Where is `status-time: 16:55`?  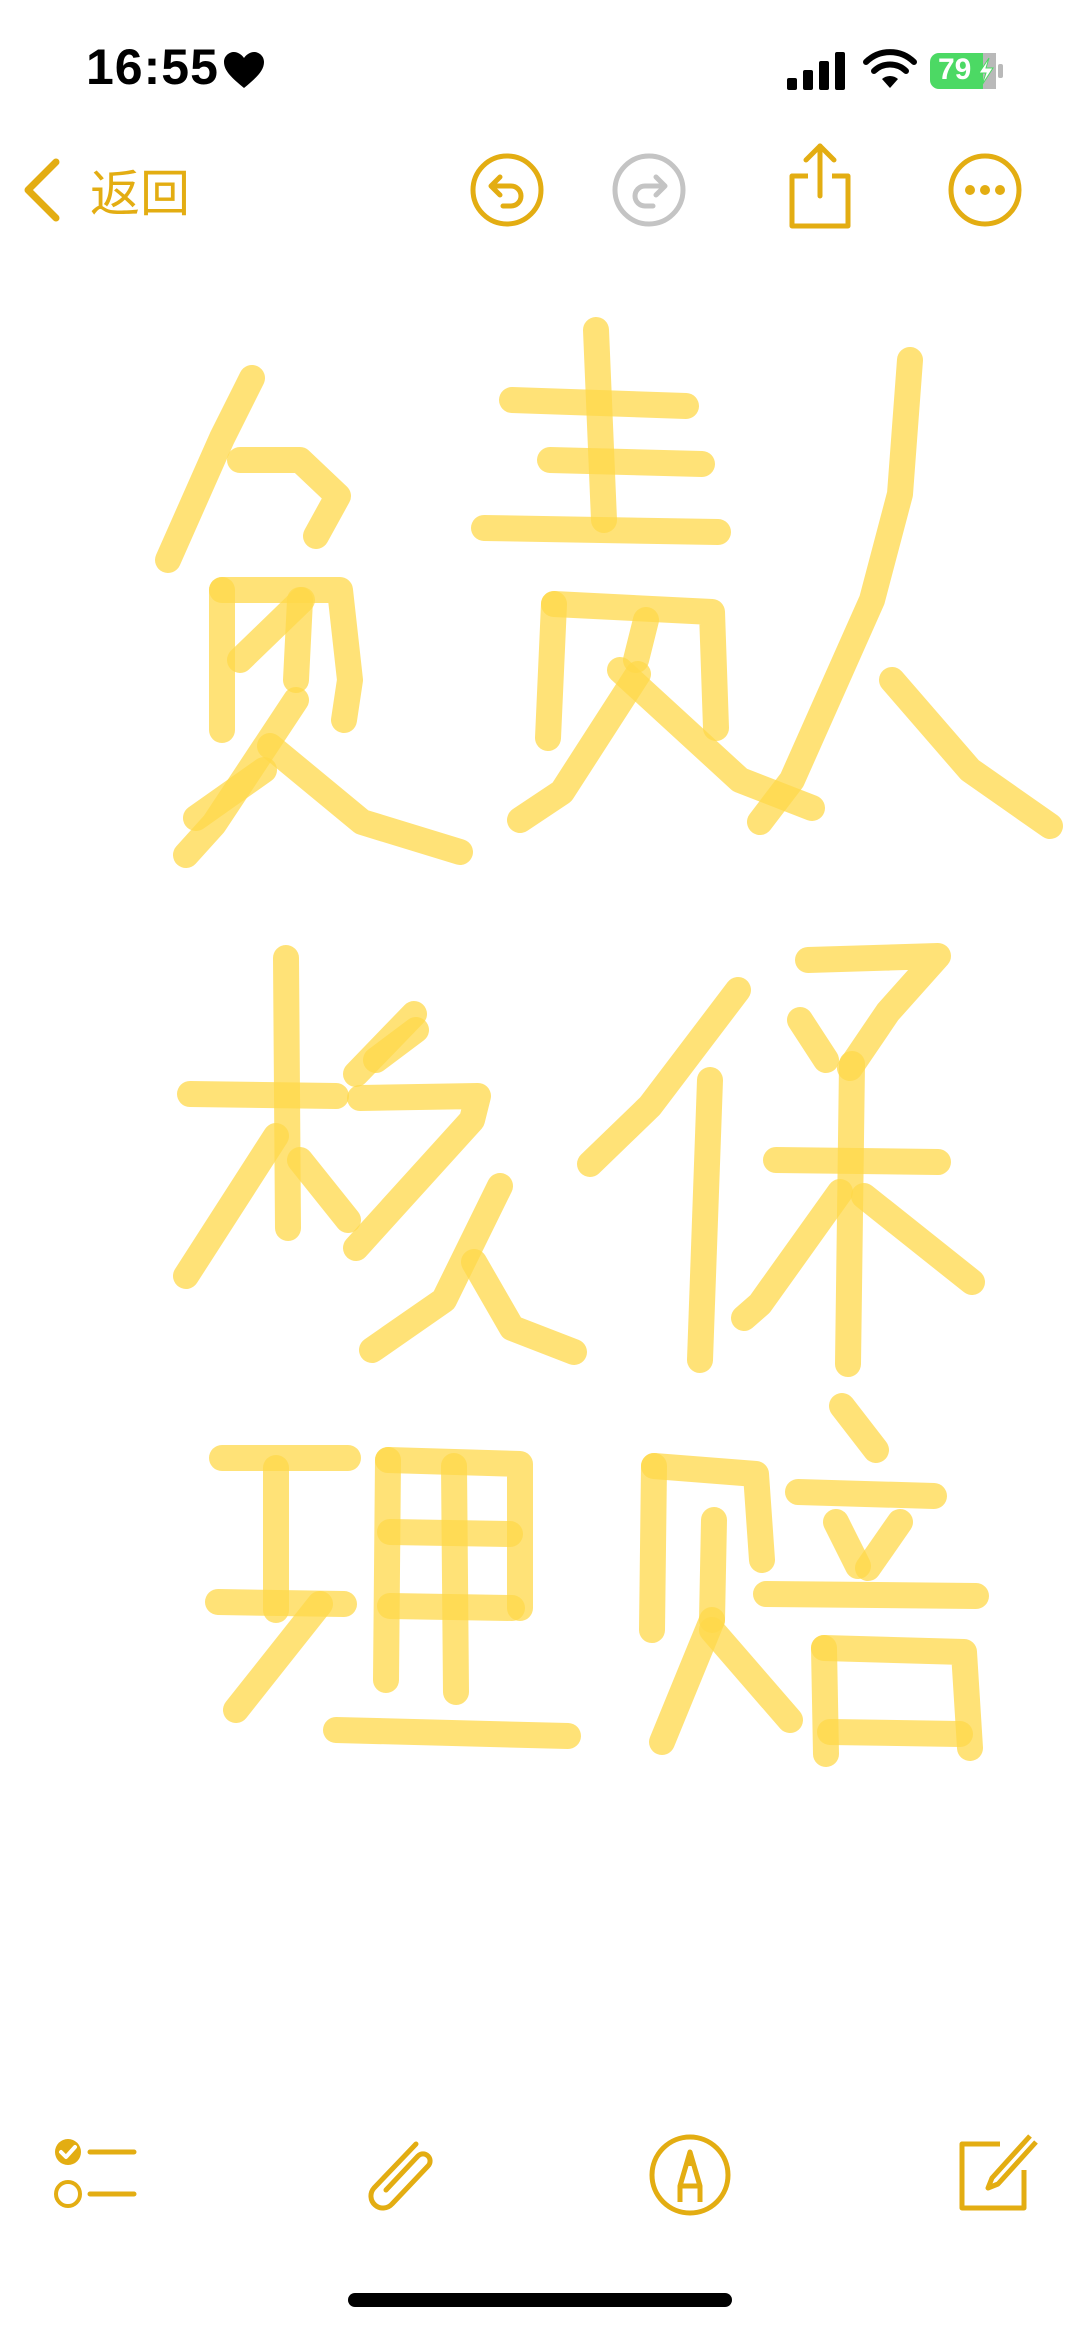 status-time: 16:55 is located at coordinates (152, 67).